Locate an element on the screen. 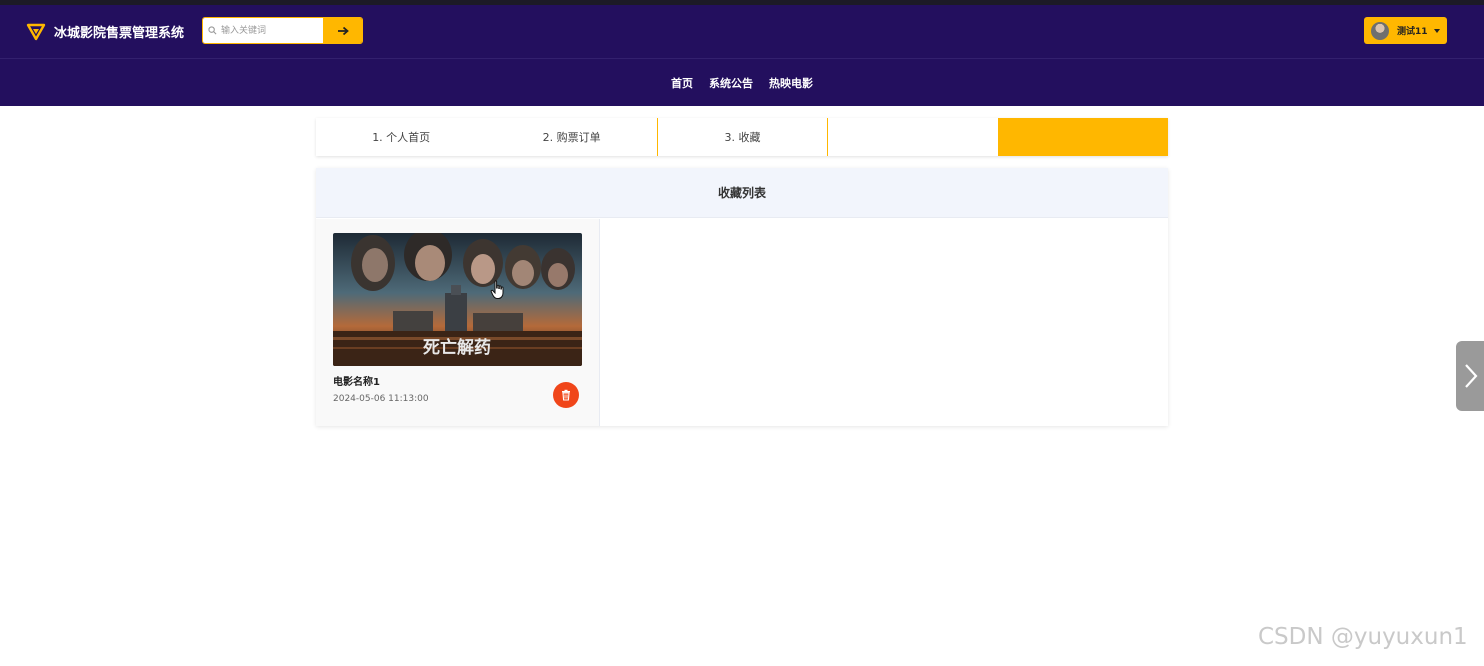 This screenshot has height=666, width=1484. poster-image: 死亡解药 is located at coordinates (457, 299).